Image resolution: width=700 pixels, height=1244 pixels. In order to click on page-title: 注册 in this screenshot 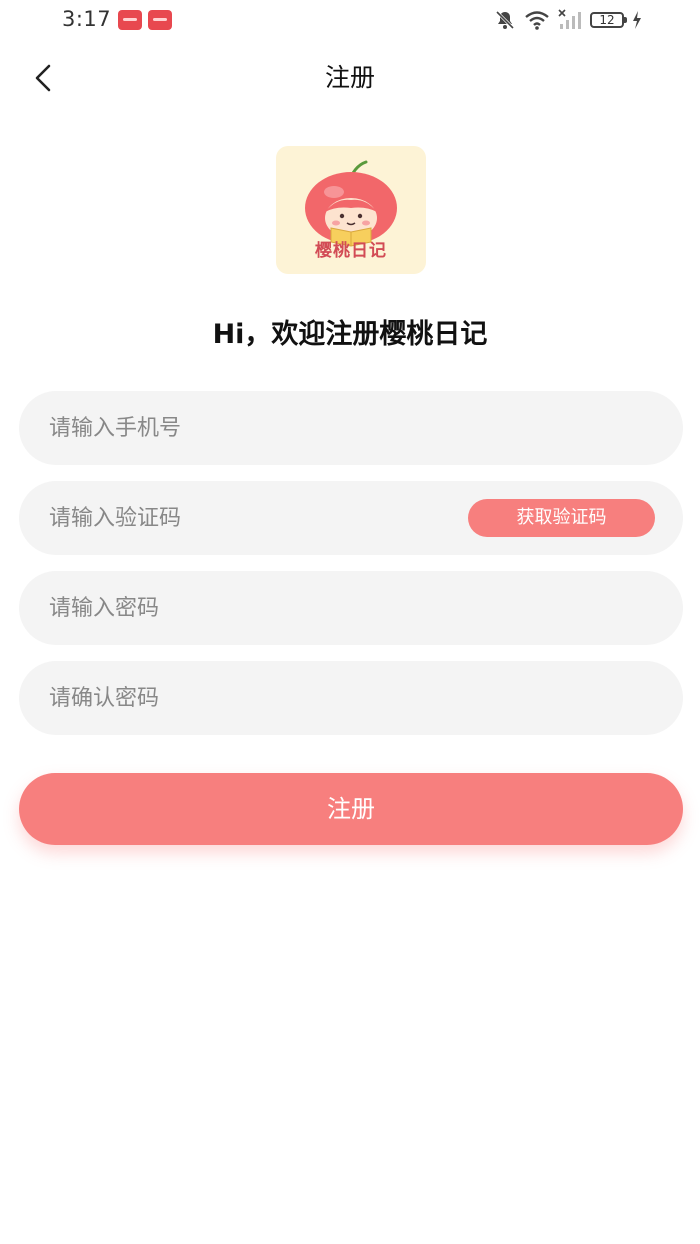, I will do `click(349, 77)`.